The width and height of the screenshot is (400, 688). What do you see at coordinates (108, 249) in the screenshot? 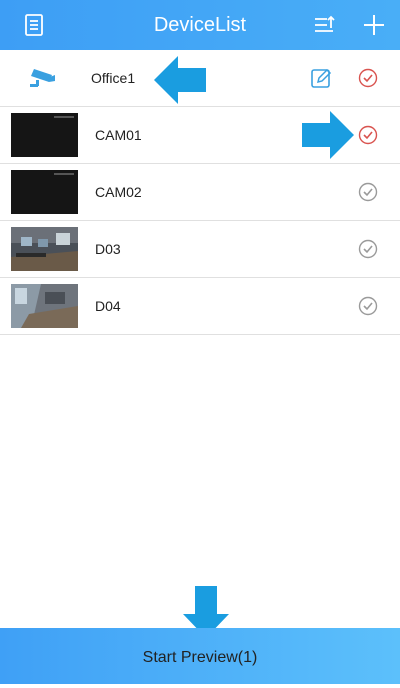
I see `device-name: D03` at bounding box center [108, 249].